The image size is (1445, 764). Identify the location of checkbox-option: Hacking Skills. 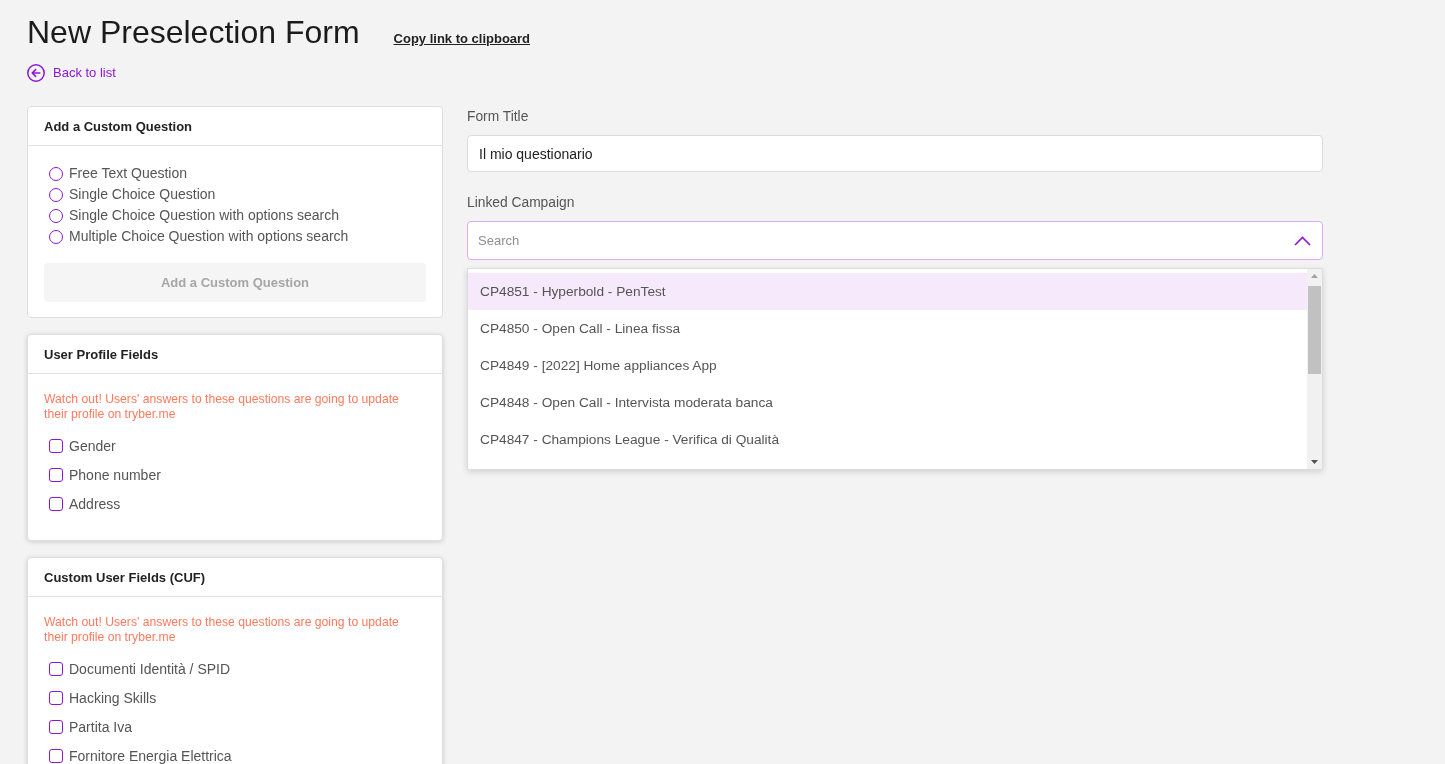
(235, 698).